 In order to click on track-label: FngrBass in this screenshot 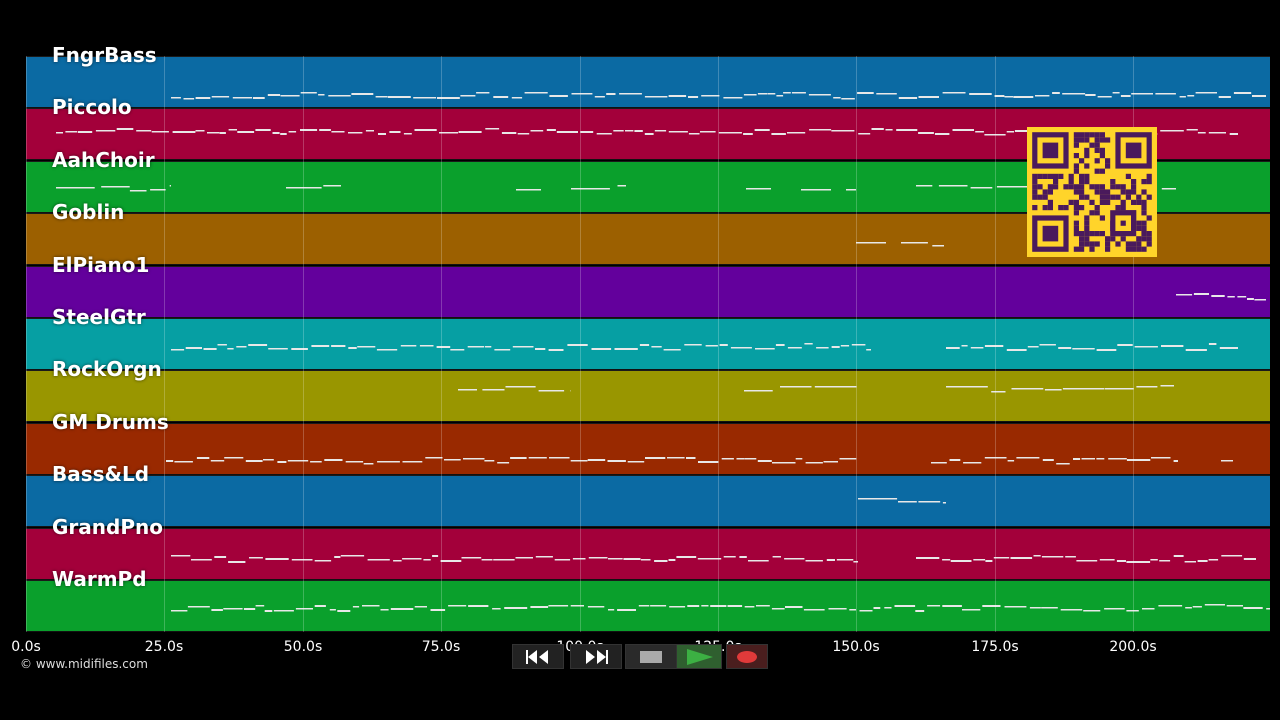, I will do `click(104, 55)`.